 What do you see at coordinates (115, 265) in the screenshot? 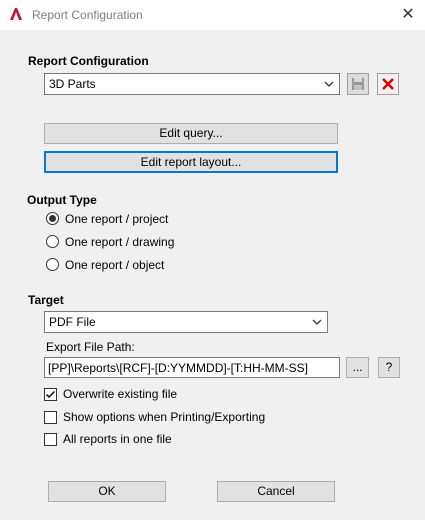
I see `radio-label-object: One report / object` at bounding box center [115, 265].